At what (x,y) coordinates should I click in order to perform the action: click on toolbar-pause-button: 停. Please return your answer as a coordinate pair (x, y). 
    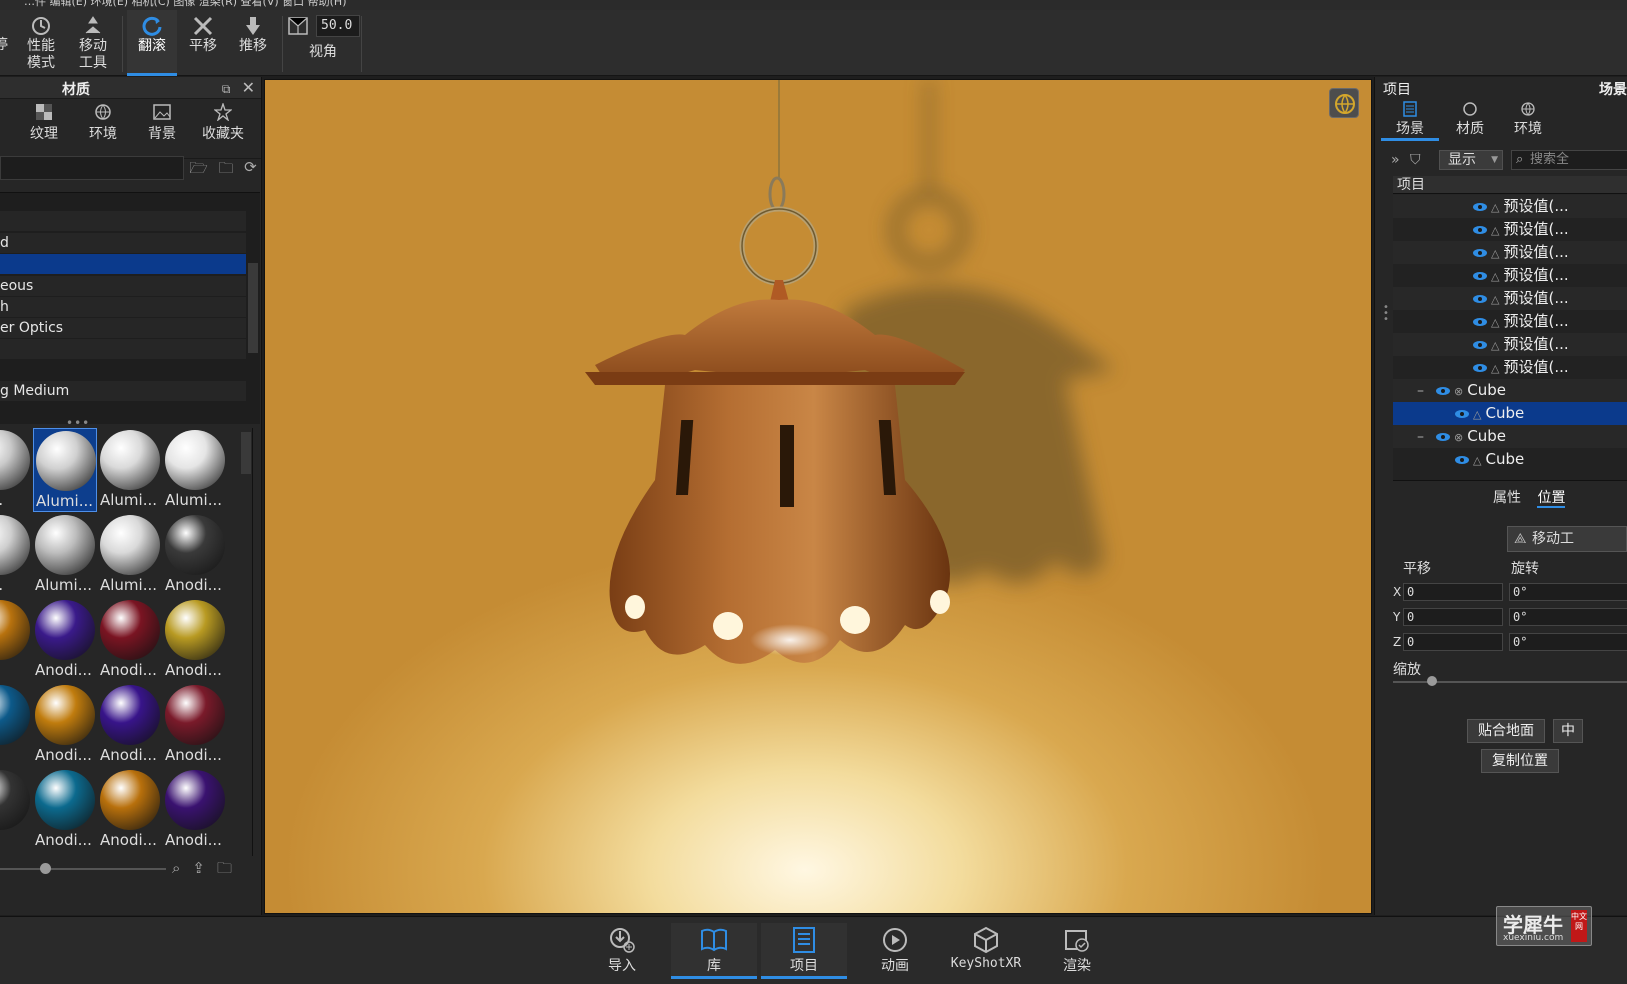
    Looking at the image, I should click on (4, 43).